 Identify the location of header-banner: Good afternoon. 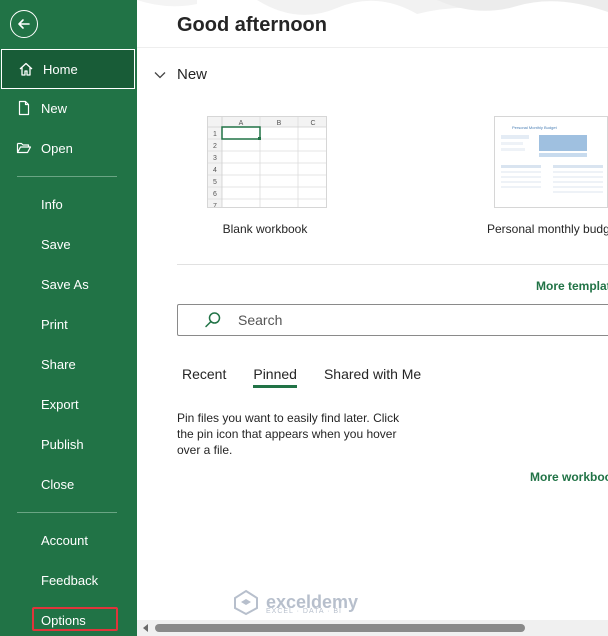
(372, 24).